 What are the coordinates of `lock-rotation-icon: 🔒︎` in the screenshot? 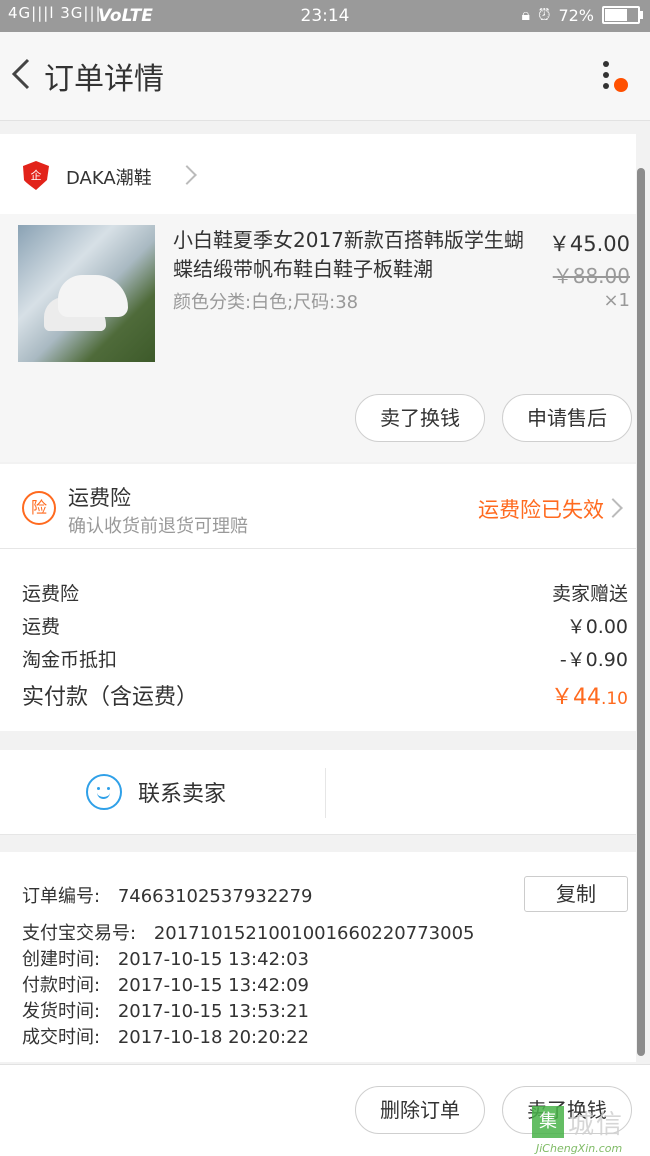 It's located at (525, 14).